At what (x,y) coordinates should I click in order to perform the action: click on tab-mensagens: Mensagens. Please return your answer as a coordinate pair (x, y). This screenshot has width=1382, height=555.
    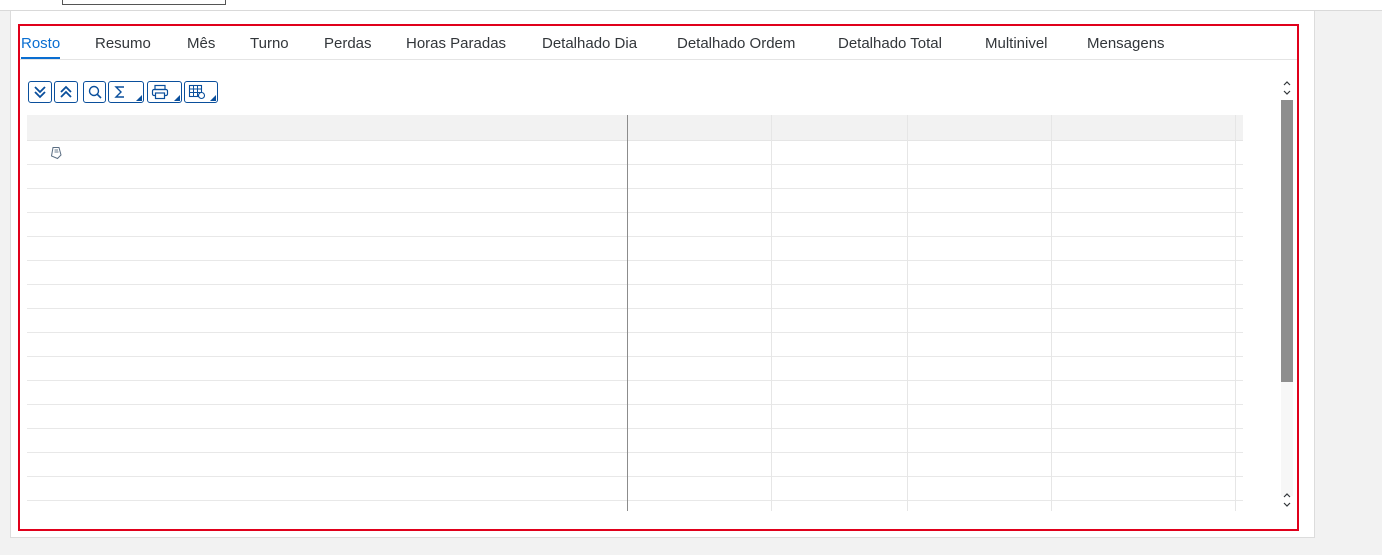
    Looking at the image, I should click on (1126, 44).